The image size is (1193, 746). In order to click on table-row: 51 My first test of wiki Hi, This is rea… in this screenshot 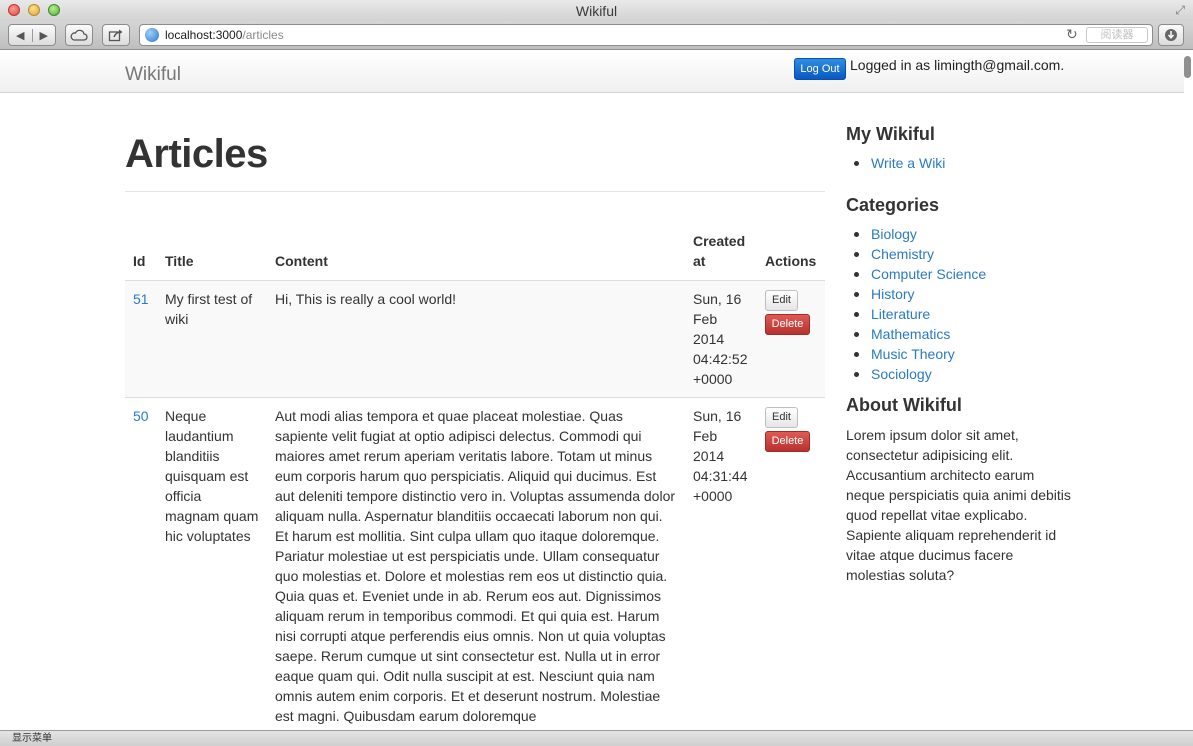, I will do `click(475, 339)`.